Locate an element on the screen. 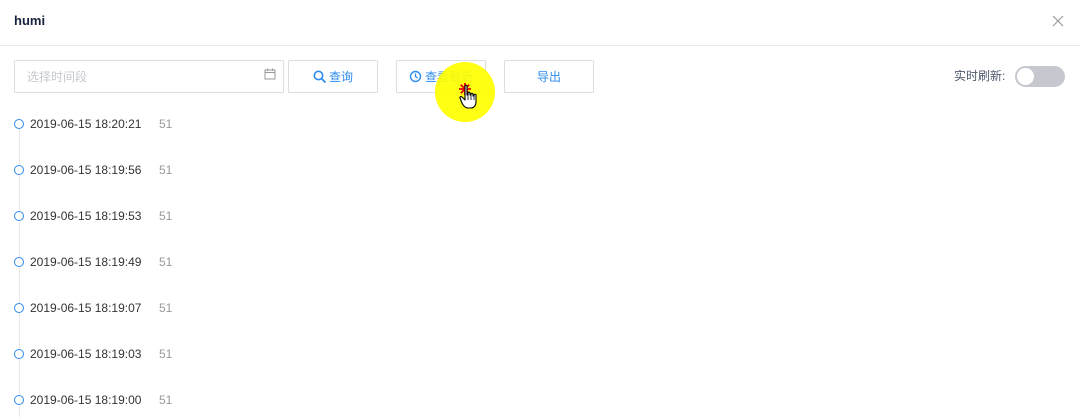 The height and width of the screenshot is (417, 1080). close-button is located at coordinates (1058, 21).